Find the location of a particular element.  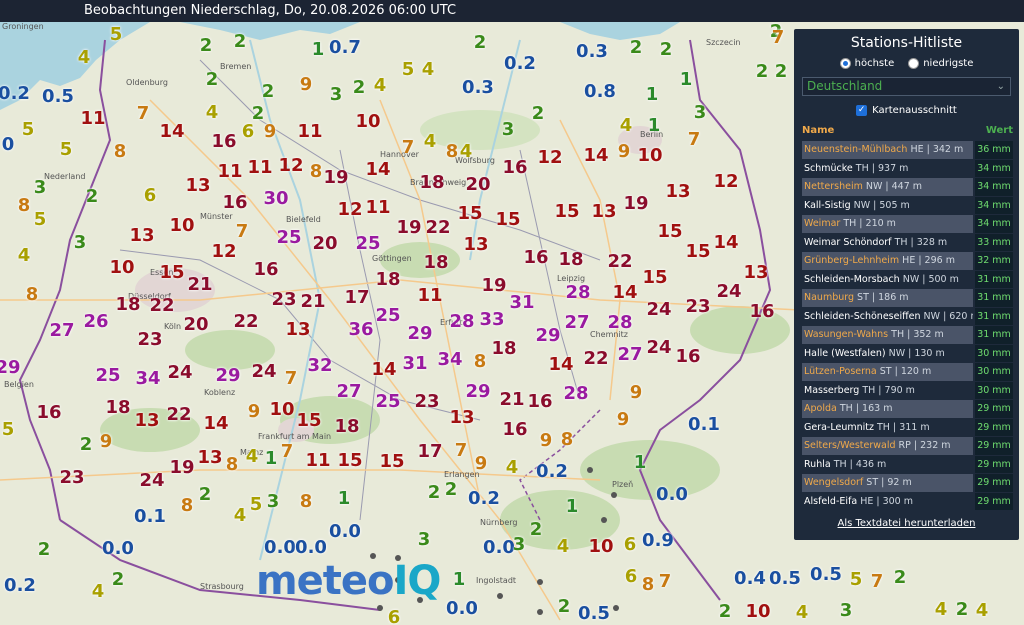

precip-value: 0.5 is located at coordinates (826, 575).